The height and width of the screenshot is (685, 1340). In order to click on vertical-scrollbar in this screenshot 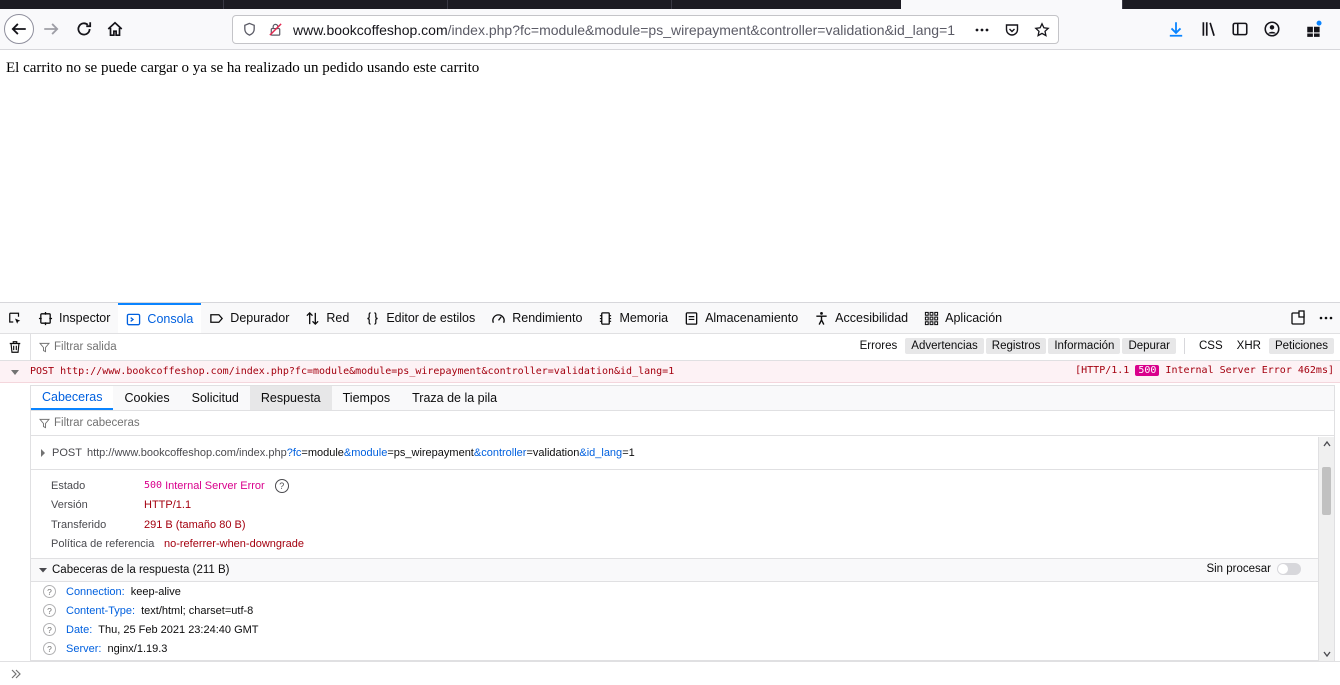, I will do `click(1326, 549)`.